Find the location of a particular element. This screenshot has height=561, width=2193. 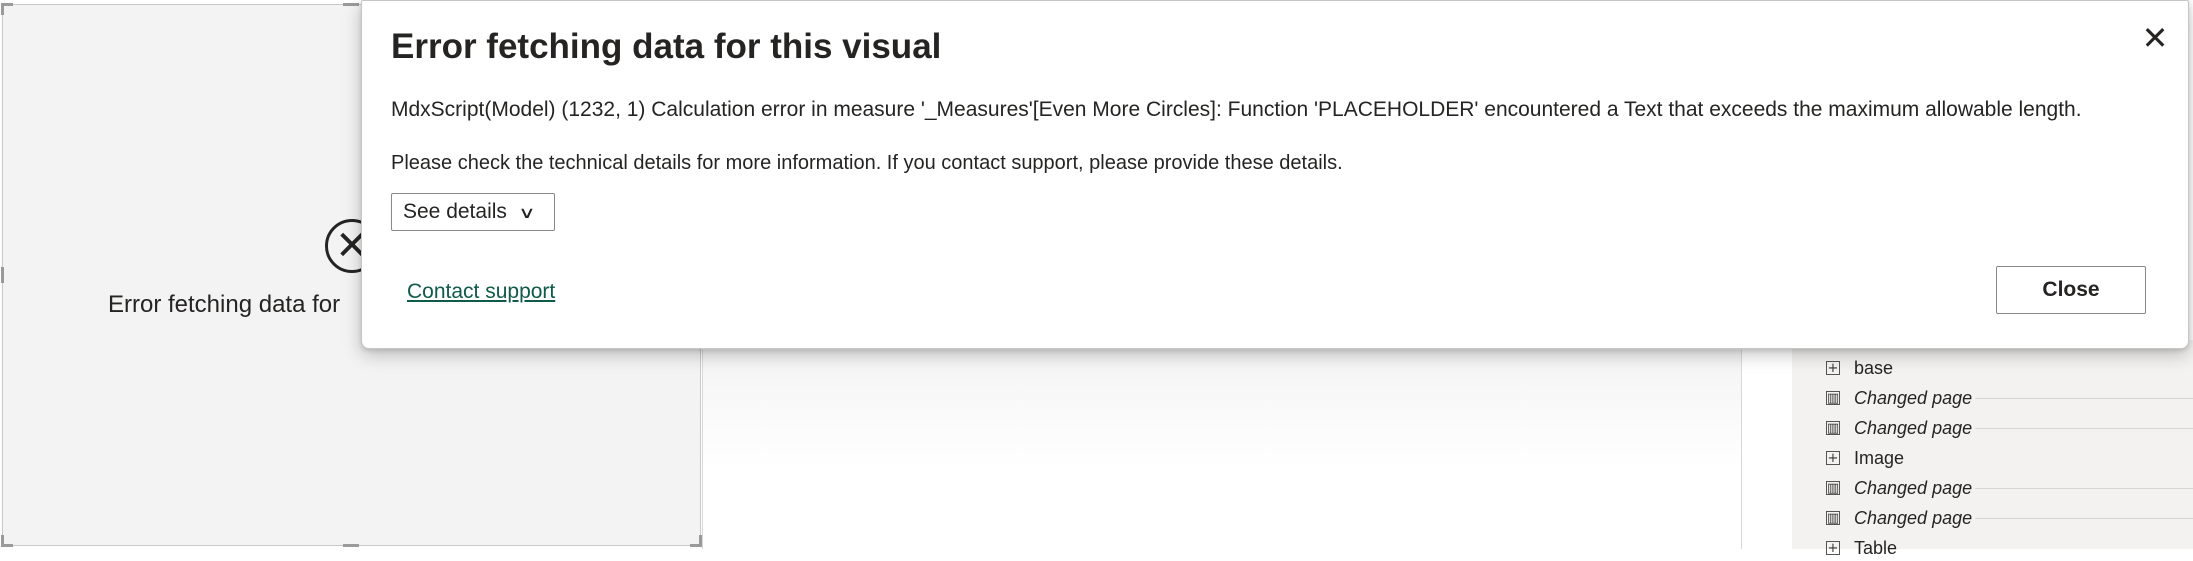

close-button: Close is located at coordinates (2071, 290).